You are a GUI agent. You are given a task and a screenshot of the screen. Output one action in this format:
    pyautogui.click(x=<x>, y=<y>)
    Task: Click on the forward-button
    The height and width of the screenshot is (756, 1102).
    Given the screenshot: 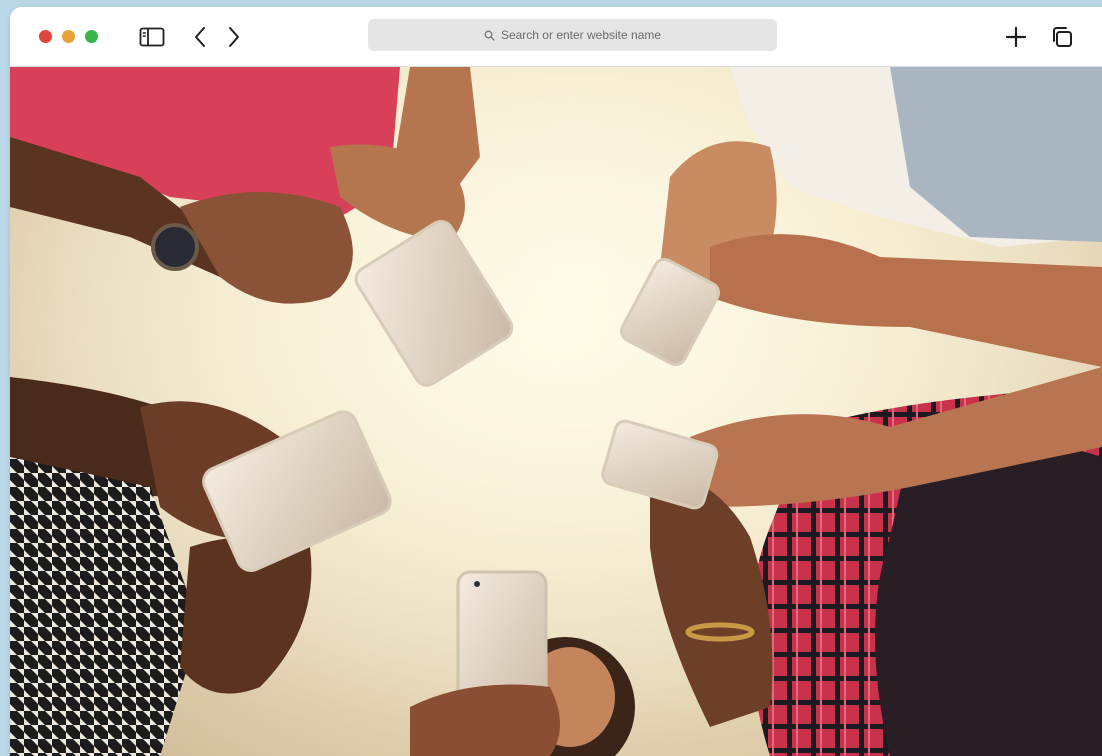 What is the action you would take?
    pyautogui.click(x=234, y=37)
    